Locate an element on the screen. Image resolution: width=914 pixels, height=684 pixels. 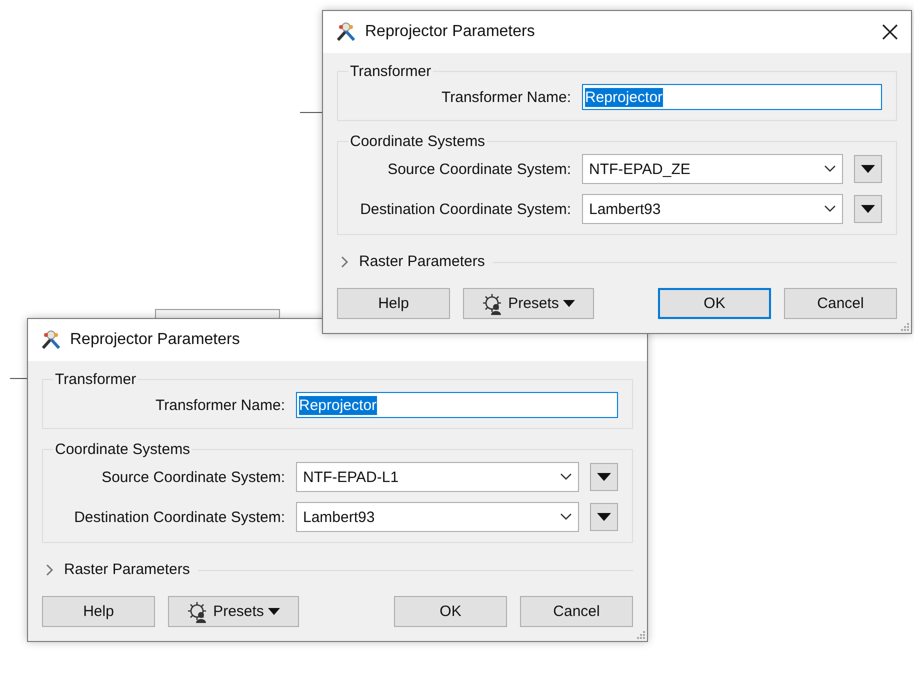
close-button is located at coordinates (890, 32).